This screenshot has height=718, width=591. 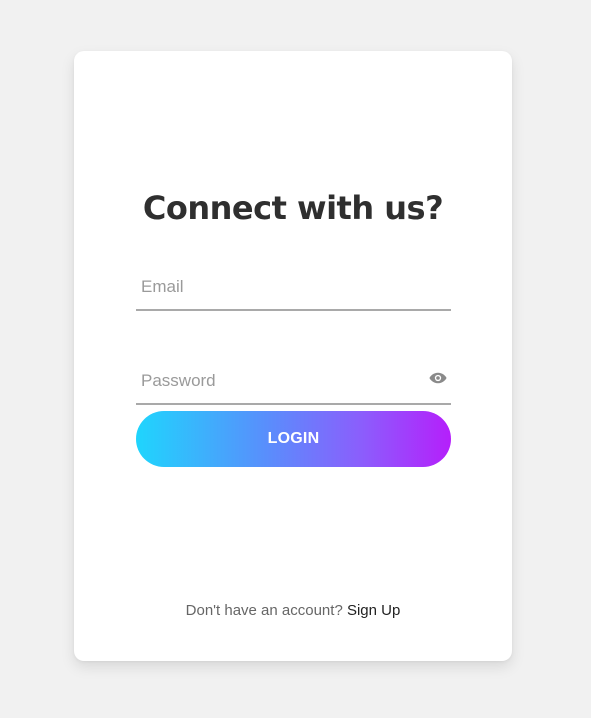 I want to click on password-field-container, so click(x=293, y=384).